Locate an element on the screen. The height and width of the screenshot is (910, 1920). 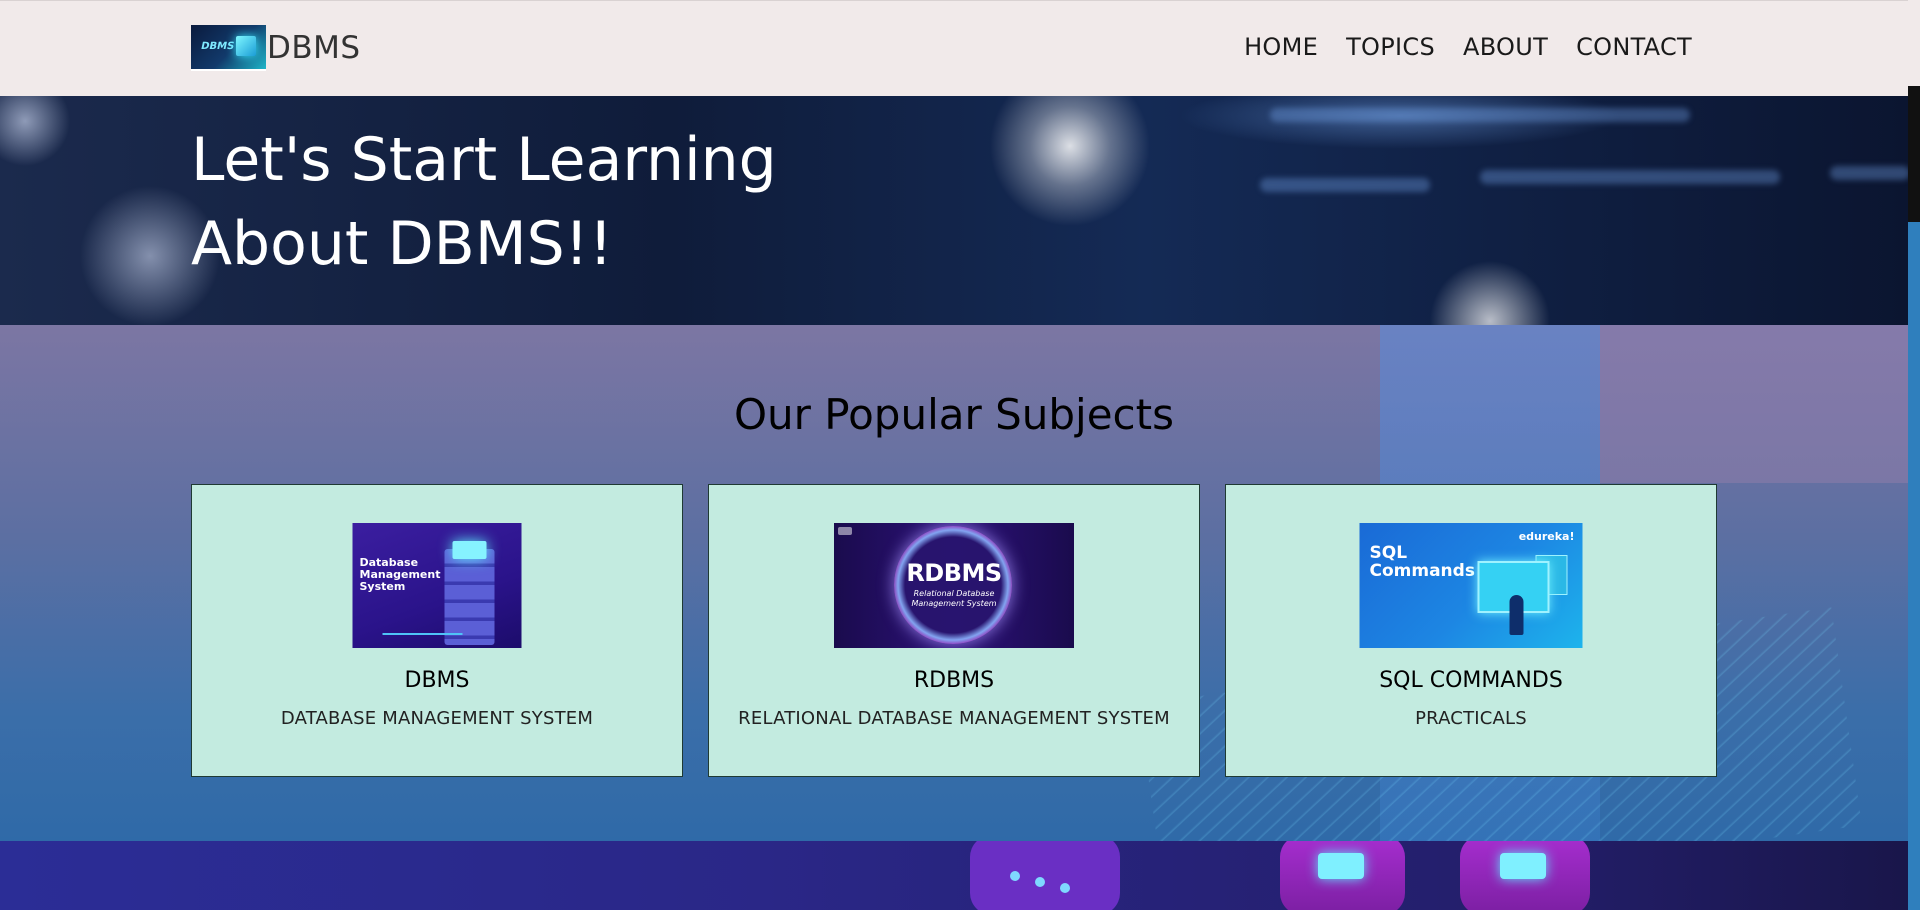
dbms-thumbnail-line: System is located at coordinates (382, 586).